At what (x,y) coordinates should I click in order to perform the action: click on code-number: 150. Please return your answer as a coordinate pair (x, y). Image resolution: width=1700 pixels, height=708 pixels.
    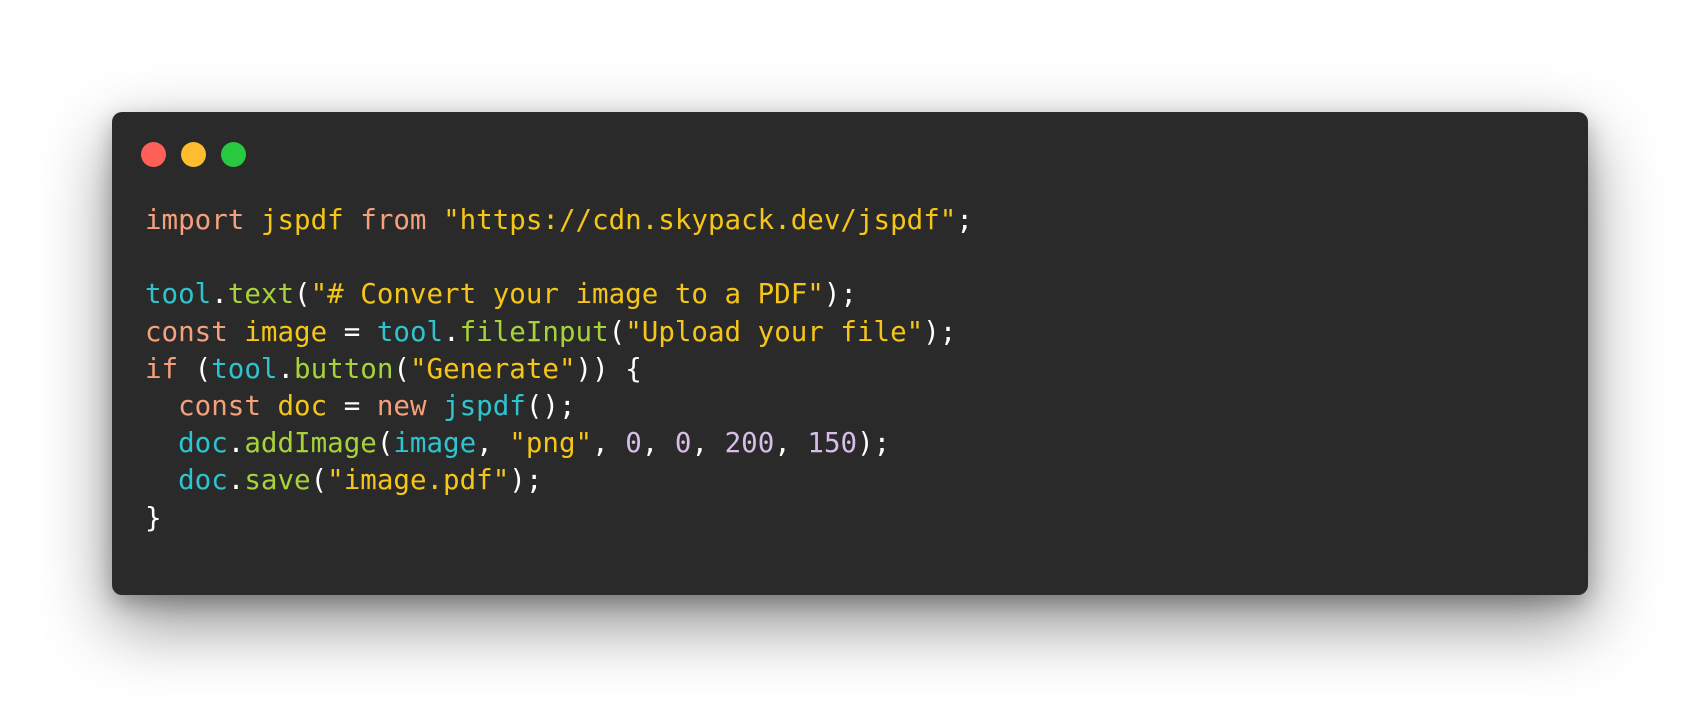
    Looking at the image, I should click on (832, 443).